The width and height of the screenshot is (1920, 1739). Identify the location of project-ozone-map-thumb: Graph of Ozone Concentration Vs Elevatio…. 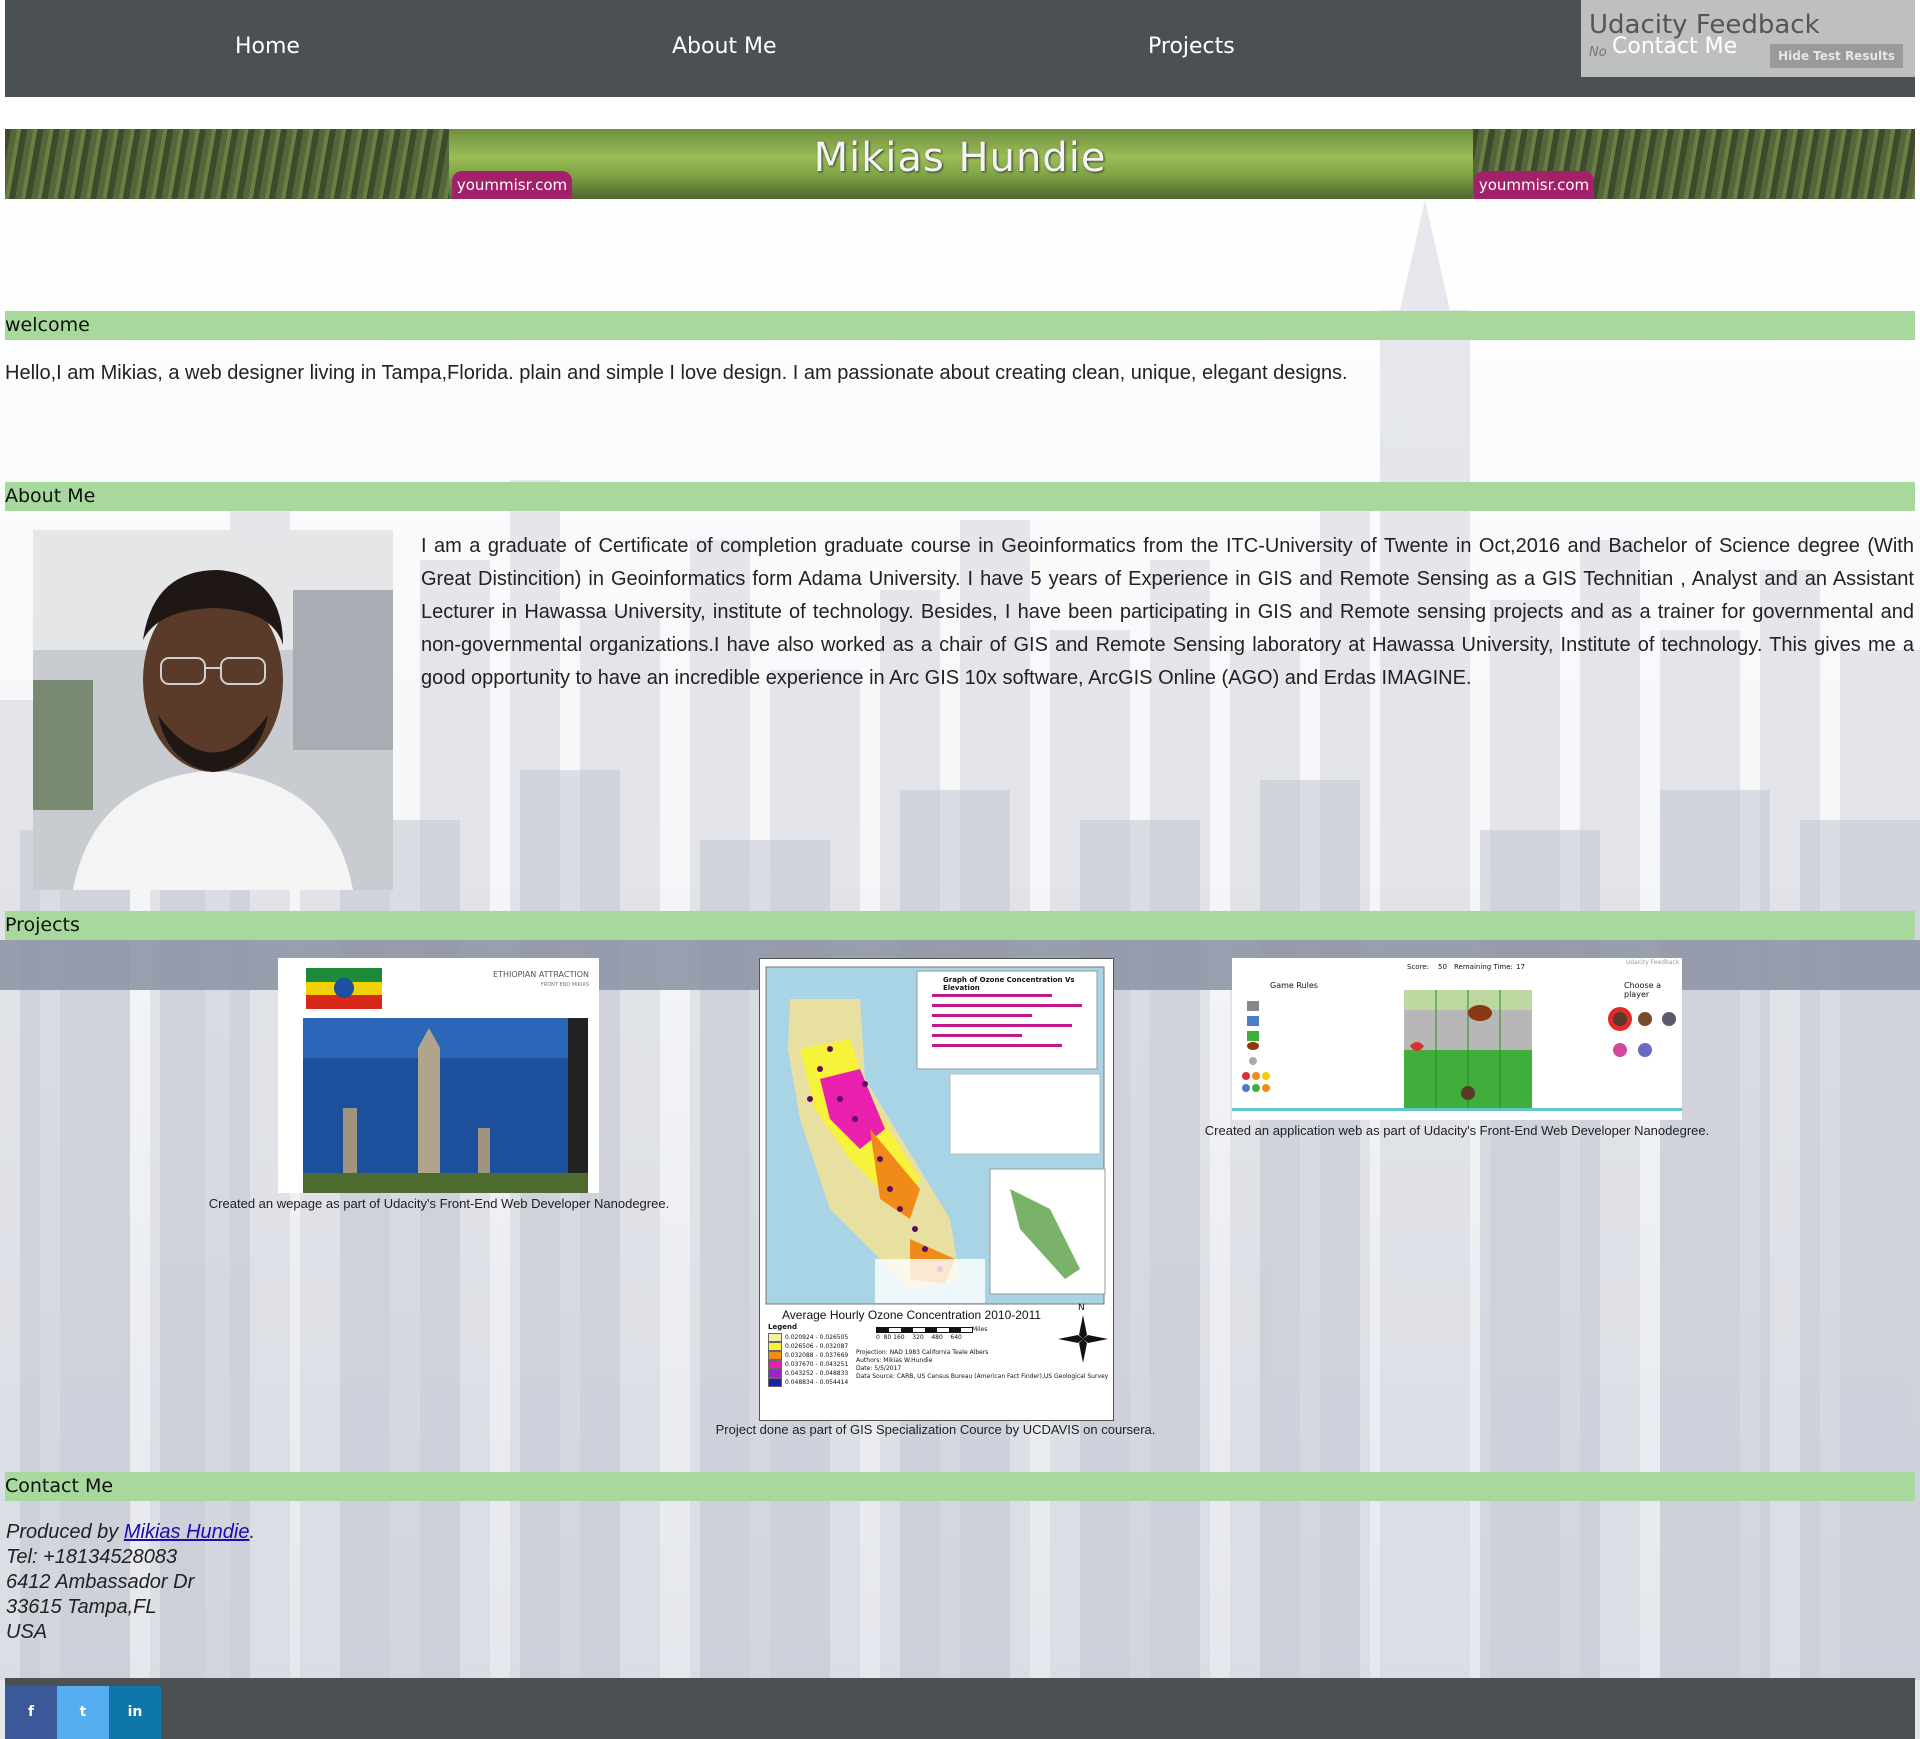
(936, 1189).